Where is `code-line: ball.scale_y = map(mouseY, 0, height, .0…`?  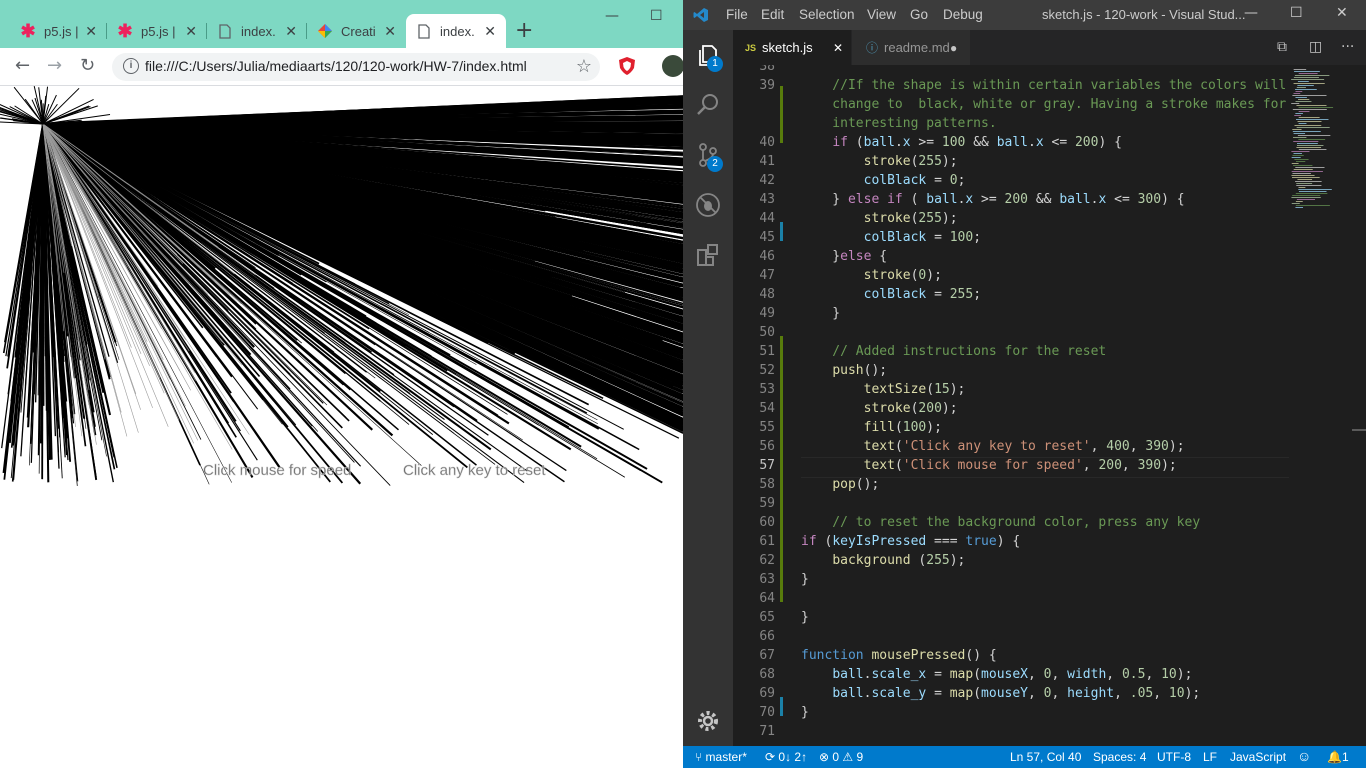
code-line: ball.scale_y = map(mouseY, 0, height, .0… is located at coordinates (1000, 693).